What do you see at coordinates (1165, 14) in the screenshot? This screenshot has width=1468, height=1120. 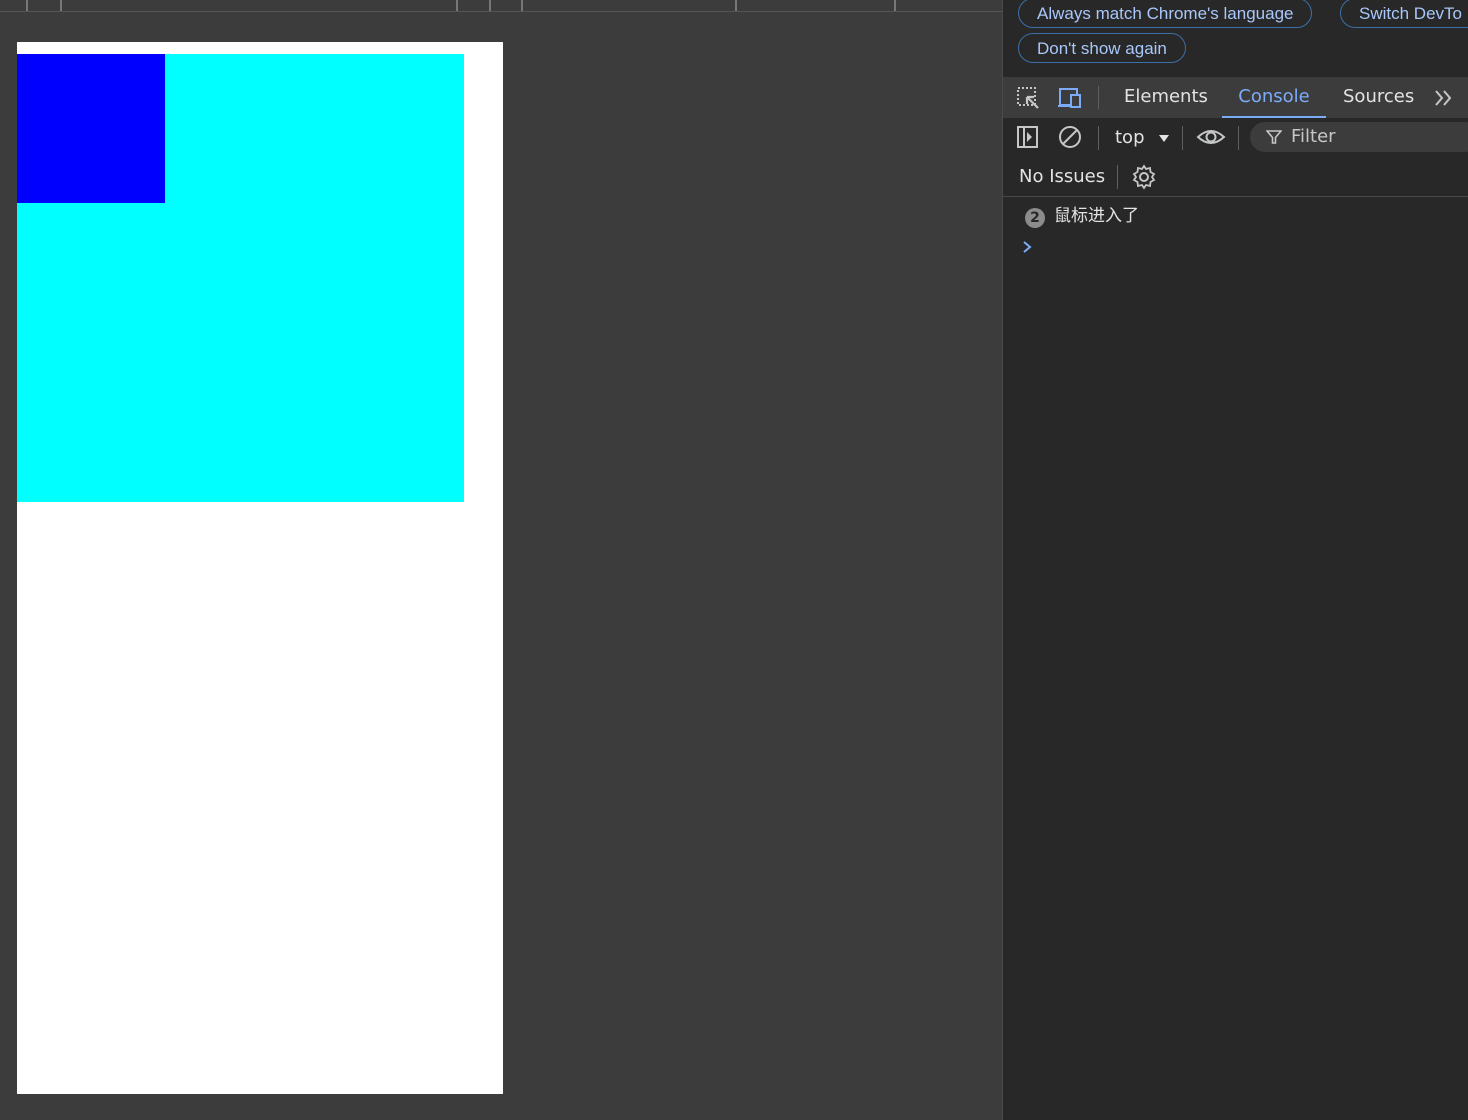 I see `always-match-language-button: Always match Chrome's language` at bounding box center [1165, 14].